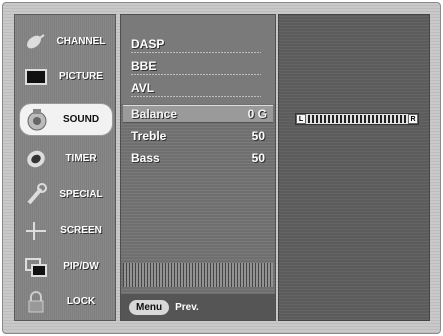 This screenshot has height=336, width=443. I want to click on padlock-icon, so click(36, 302).